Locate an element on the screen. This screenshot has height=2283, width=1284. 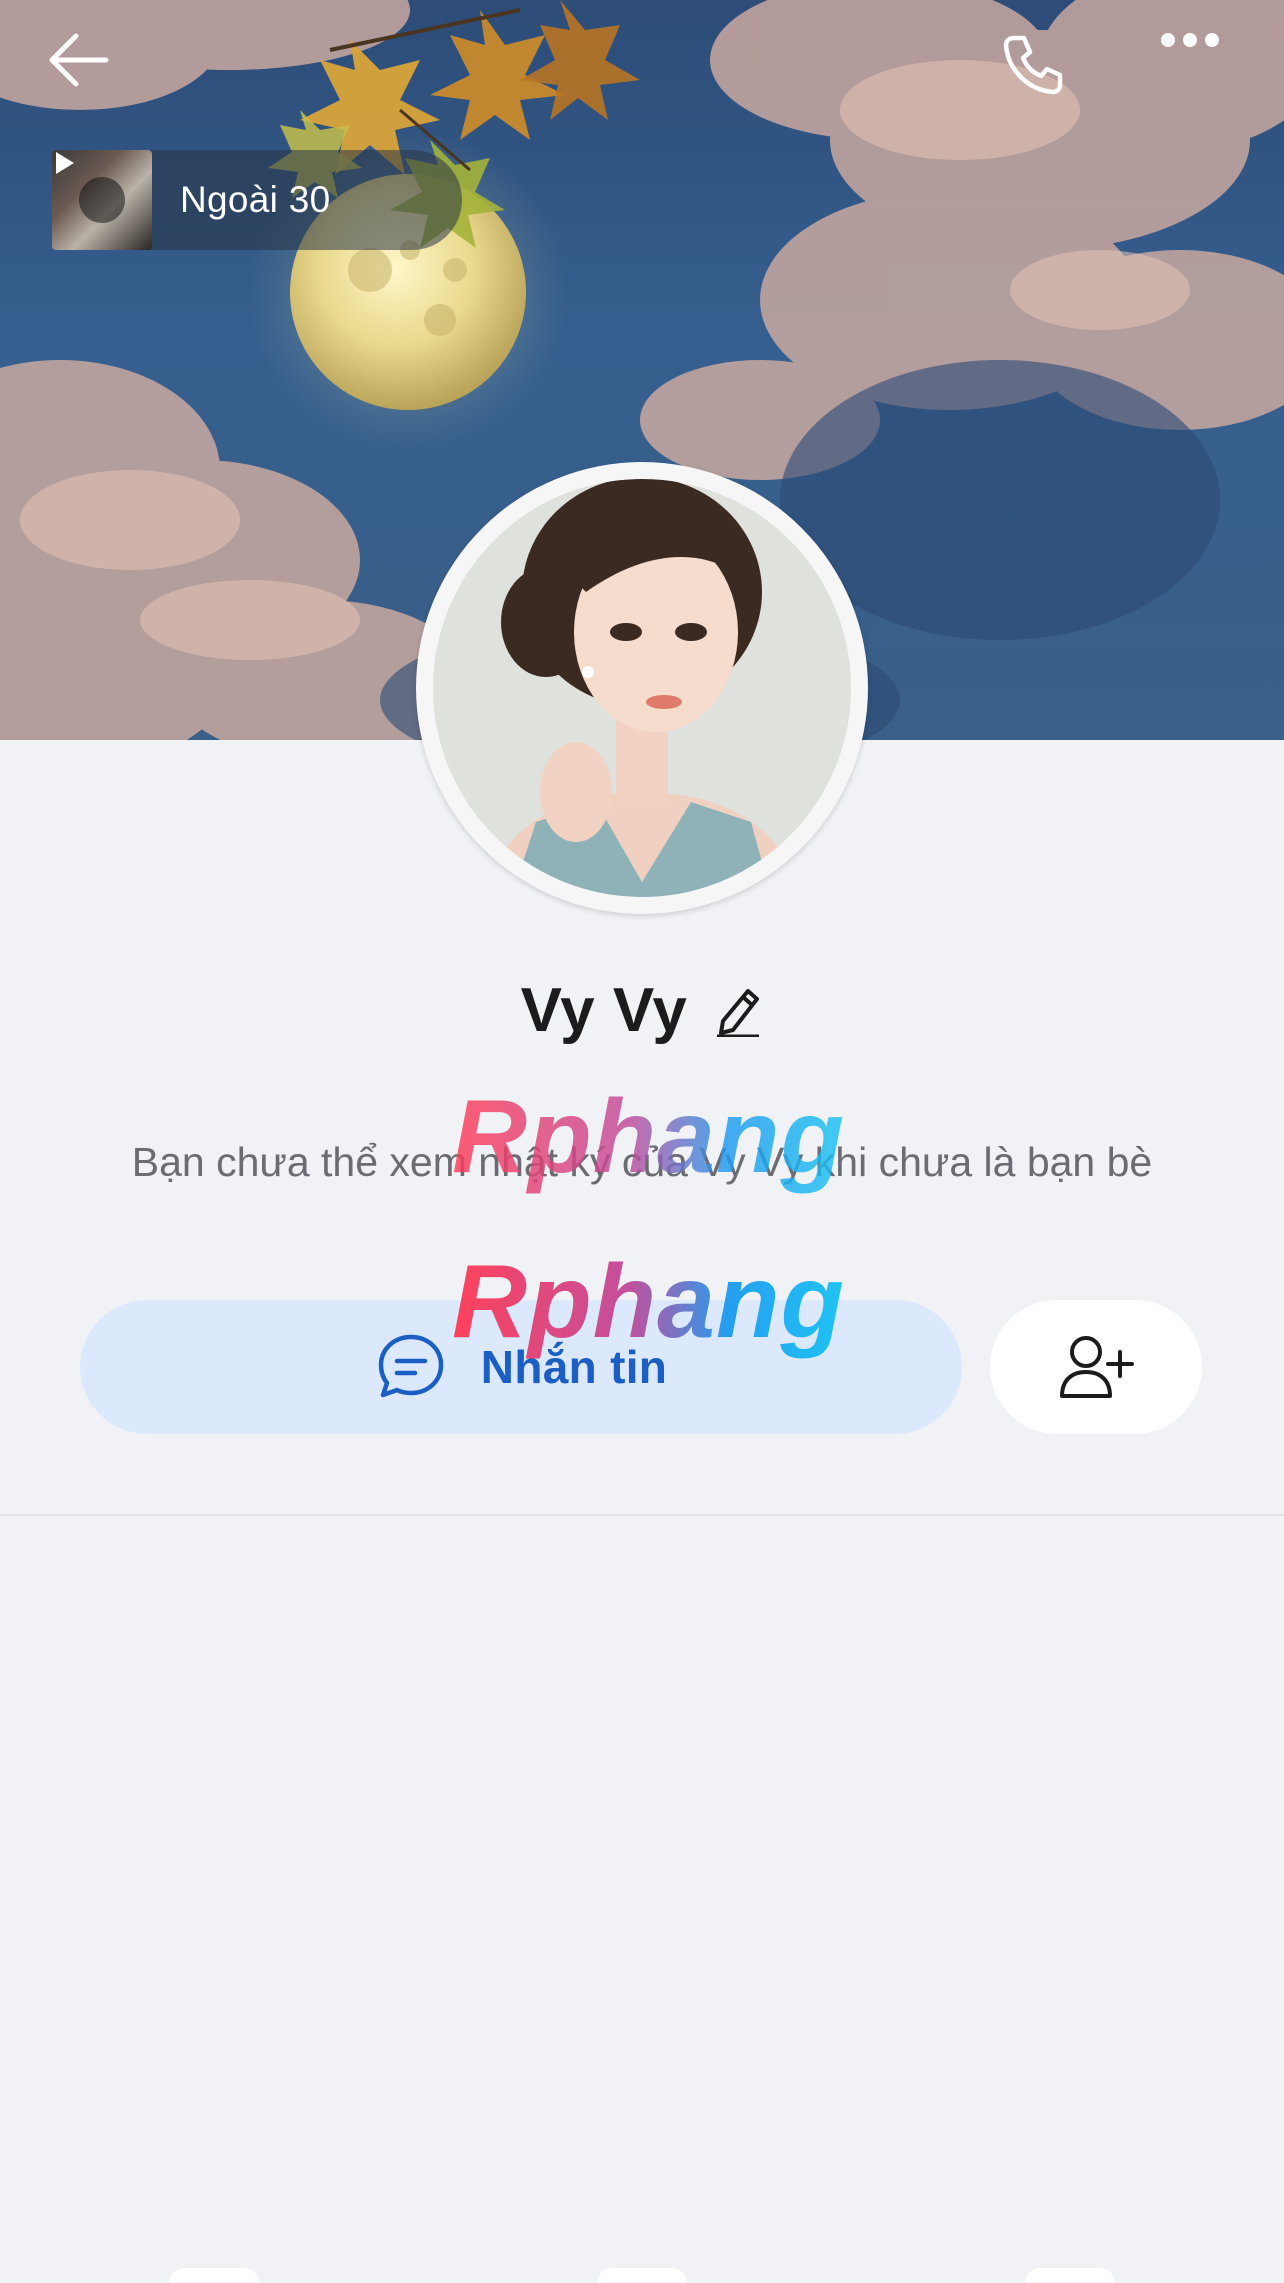
more-button is located at coordinates (1205, 72).